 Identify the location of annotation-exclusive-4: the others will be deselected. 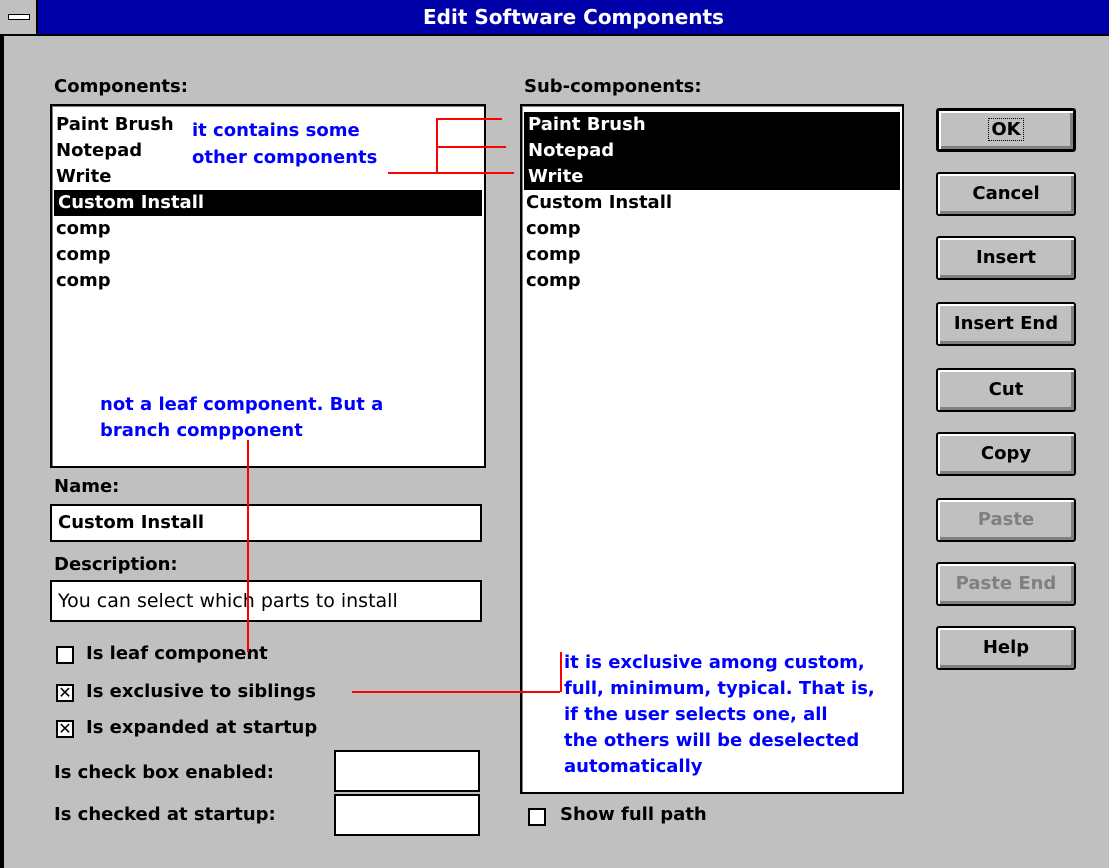
(712, 740).